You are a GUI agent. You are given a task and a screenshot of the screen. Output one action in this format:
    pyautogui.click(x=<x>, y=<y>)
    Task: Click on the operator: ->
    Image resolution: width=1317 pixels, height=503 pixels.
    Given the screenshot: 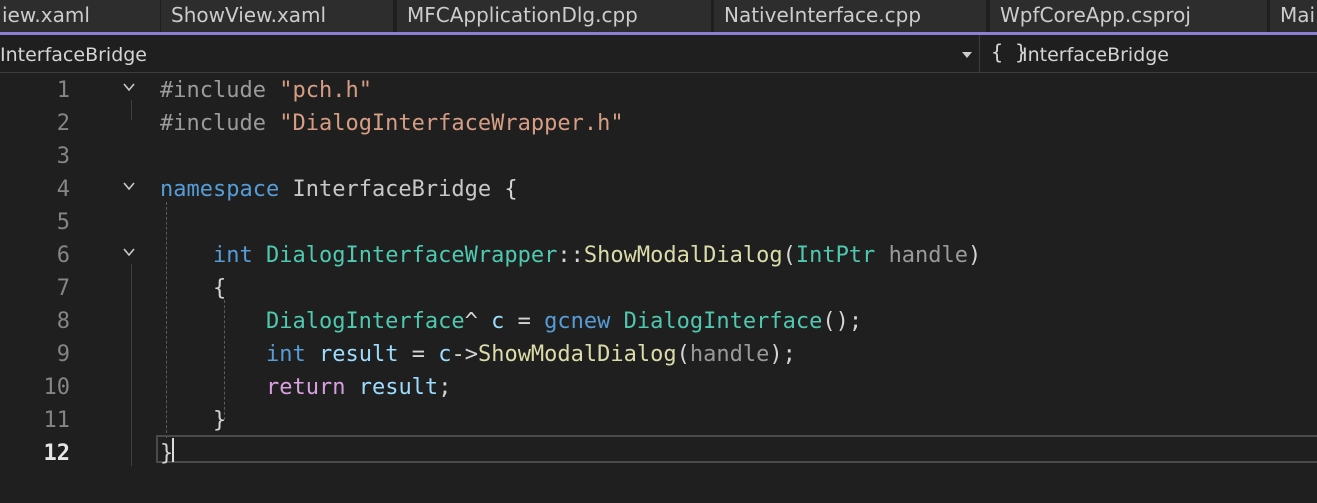 What is the action you would take?
    pyautogui.click(x=464, y=354)
    